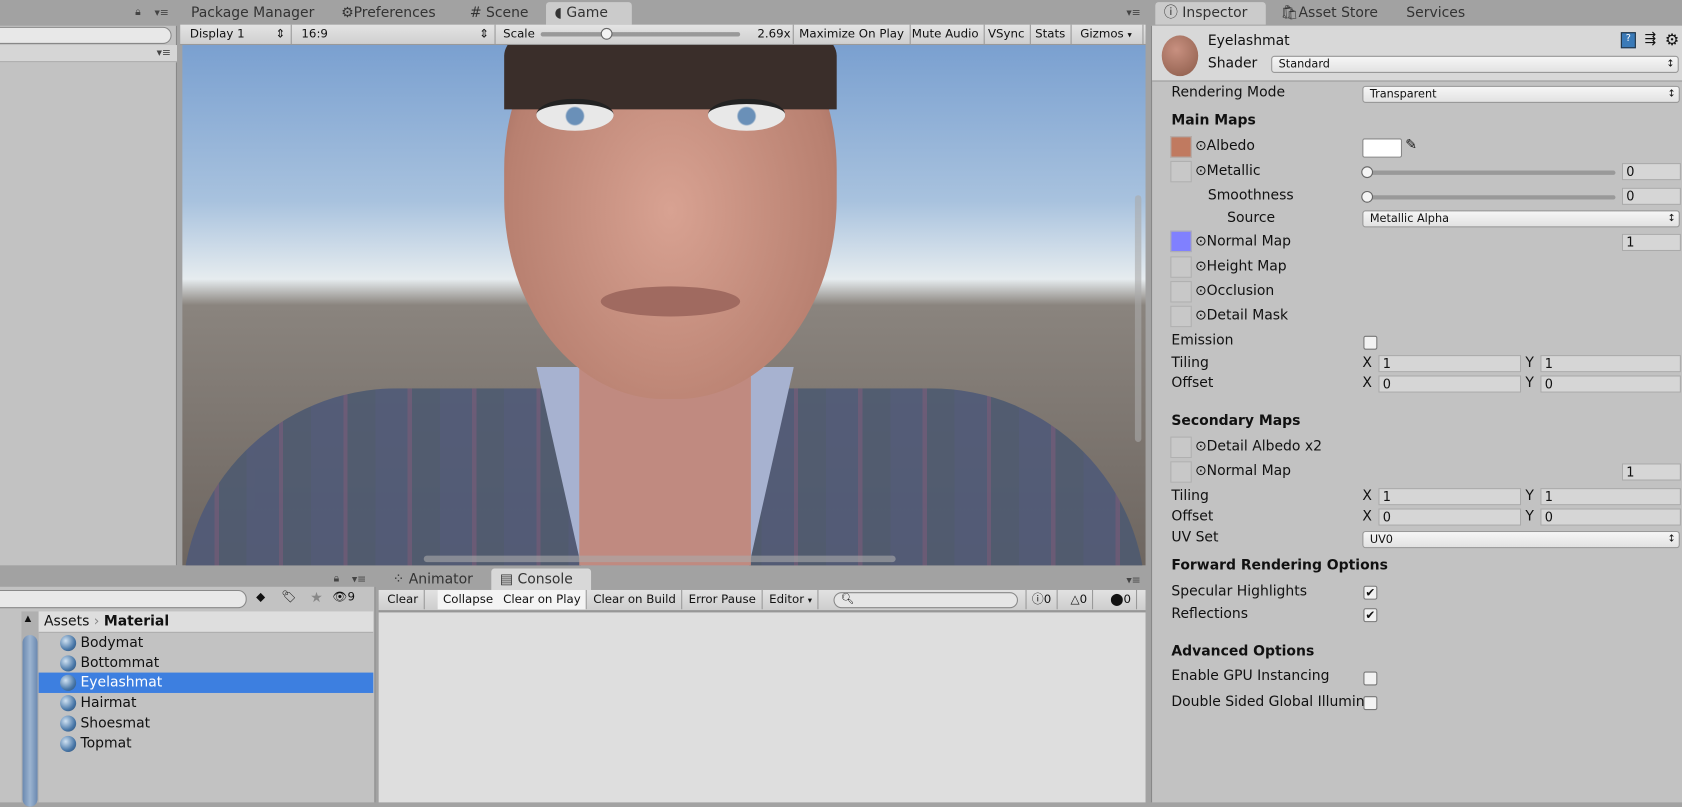 The height and width of the screenshot is (807, 1682). Describe the element at coordinates (28, 619) in the screenshot. I see `scroll-up-icon: ▲` at that location.